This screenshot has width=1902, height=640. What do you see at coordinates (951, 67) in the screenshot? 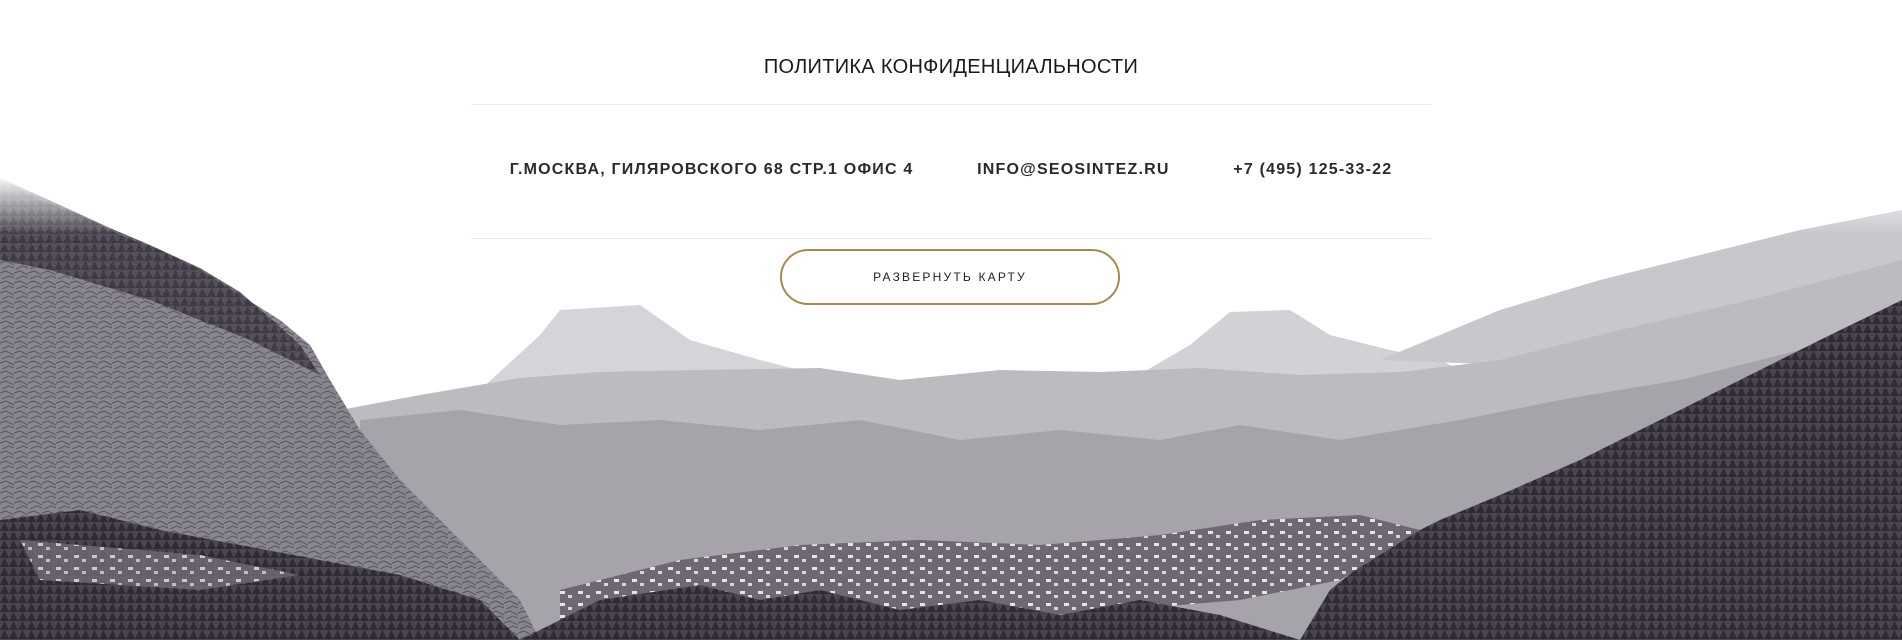
I see `privacy-policy-link: ПОЛИТИКА КОНФИДЕНЦИАЛЬНОСТИ` at bounding box center [951, 67].